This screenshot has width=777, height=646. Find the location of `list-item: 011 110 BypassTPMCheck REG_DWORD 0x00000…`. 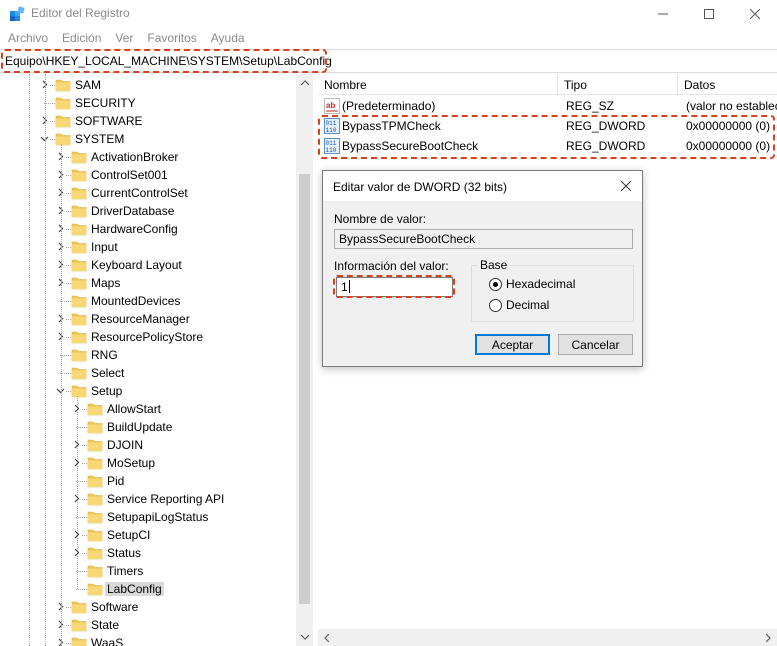

list-item: 011 110 BypassTPMCheck REG_DWORD 0x00000… is located at coordinates (547, 126).